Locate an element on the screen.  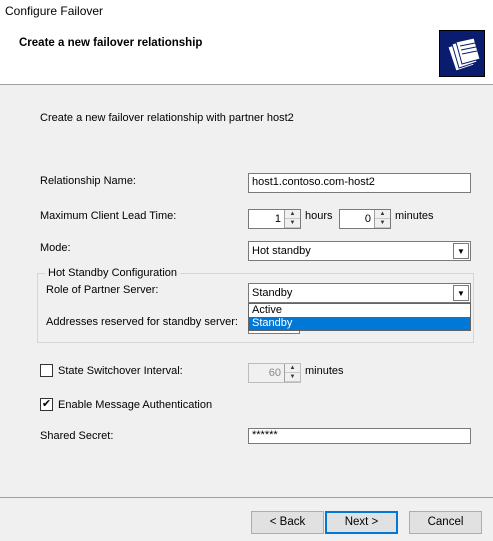
shared-secret-input: ****** is located at coordinates (359, 436).